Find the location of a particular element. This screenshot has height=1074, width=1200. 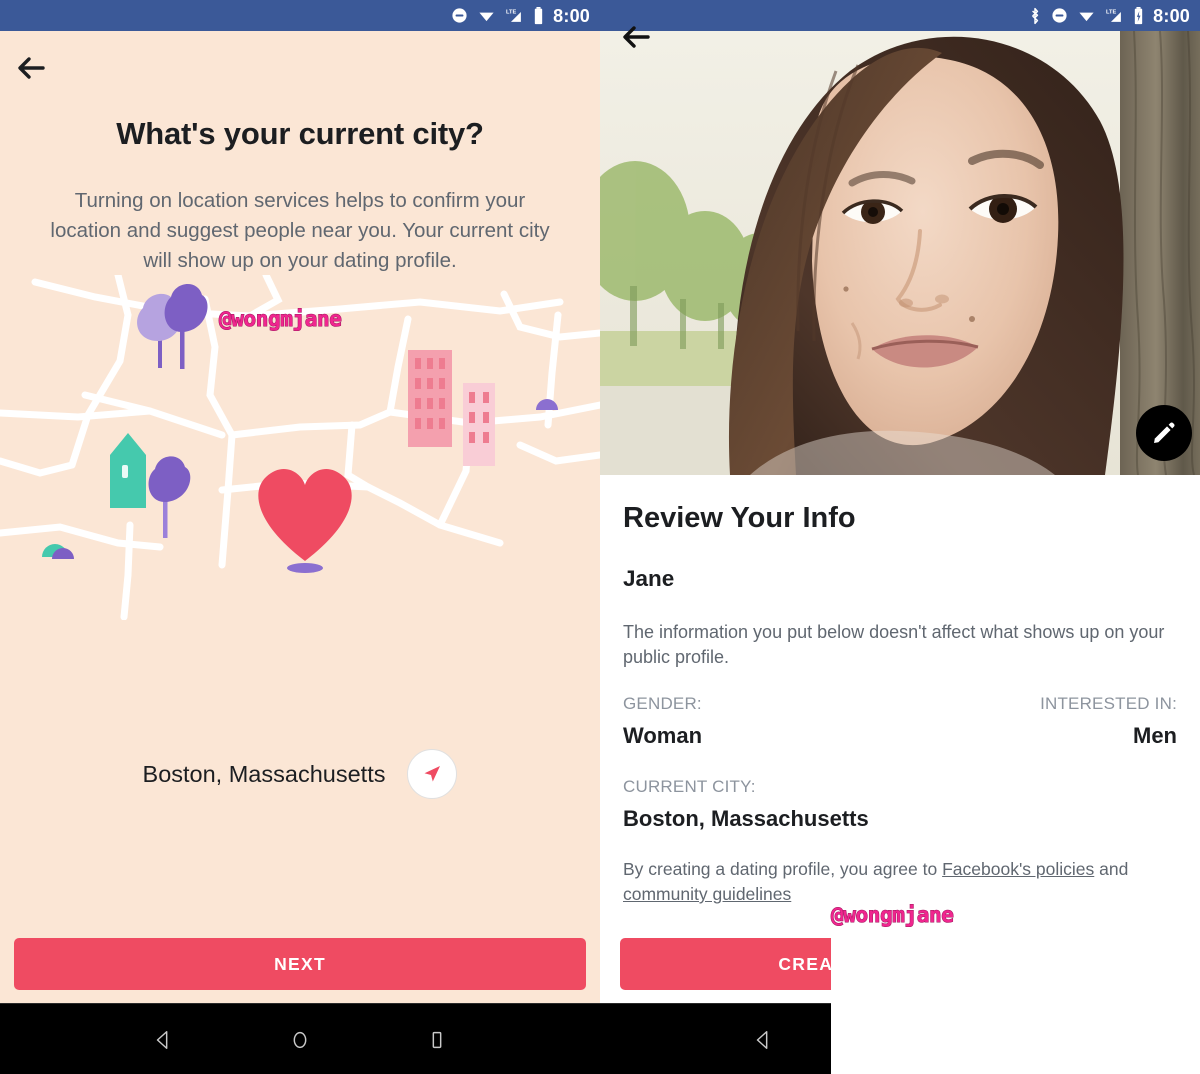

terms-middle: and is located at coordinates (1111, 869).